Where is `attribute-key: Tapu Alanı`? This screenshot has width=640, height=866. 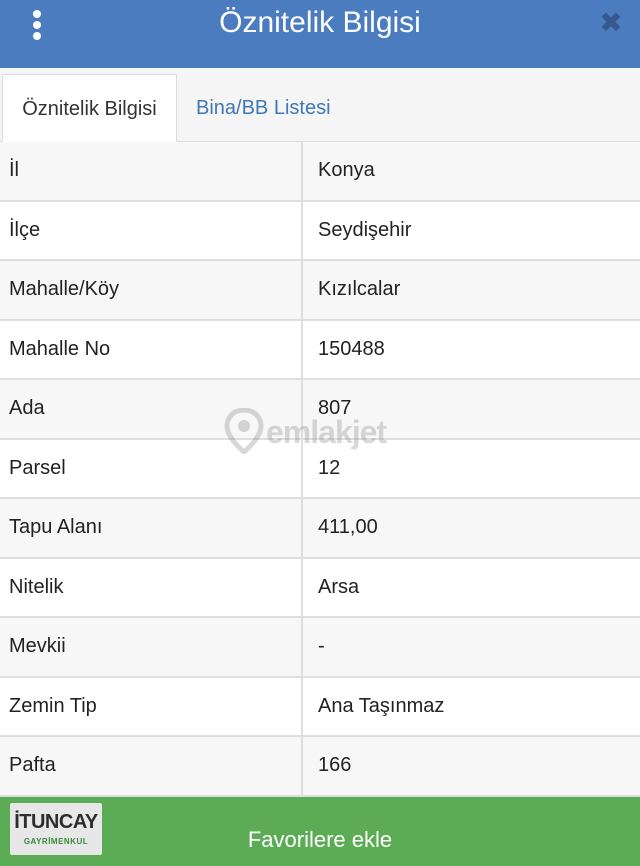
attribute-key: Tapu Alanı is located at coordinates (151, 528).